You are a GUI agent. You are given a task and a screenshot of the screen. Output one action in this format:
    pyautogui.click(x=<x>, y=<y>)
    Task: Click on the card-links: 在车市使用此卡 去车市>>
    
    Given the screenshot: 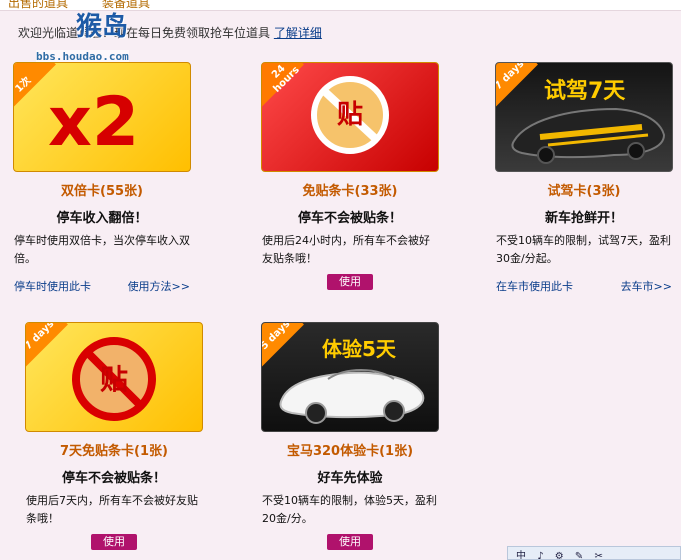 What is the action you would take?
    pyautogui.click(x=584, y=286)
    